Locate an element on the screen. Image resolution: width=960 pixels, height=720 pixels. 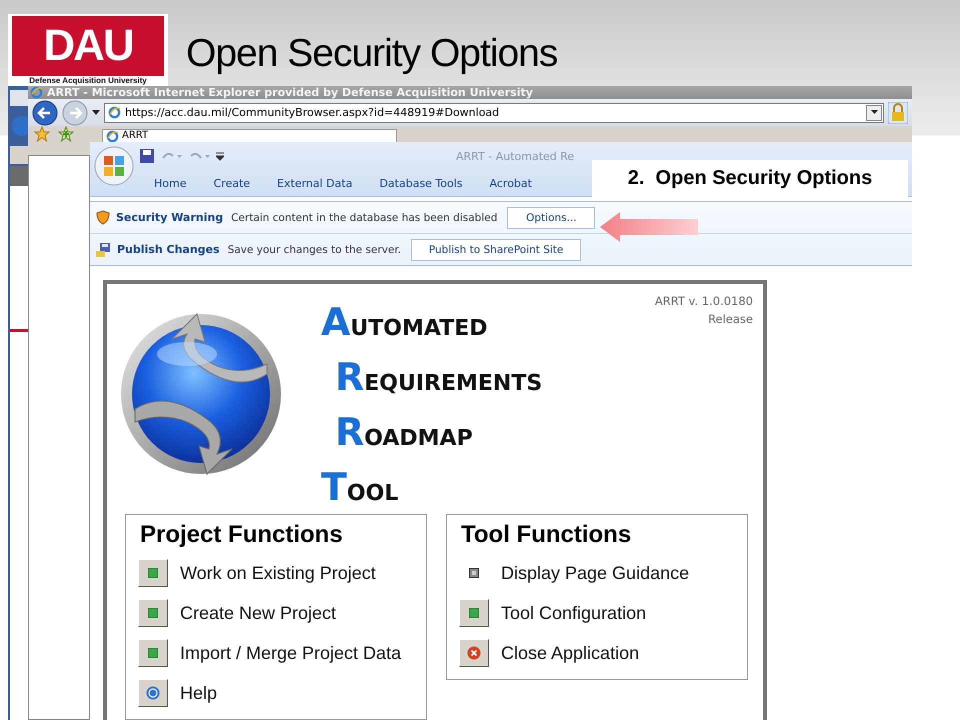
customize-icon is located at coordinates (220, 156).